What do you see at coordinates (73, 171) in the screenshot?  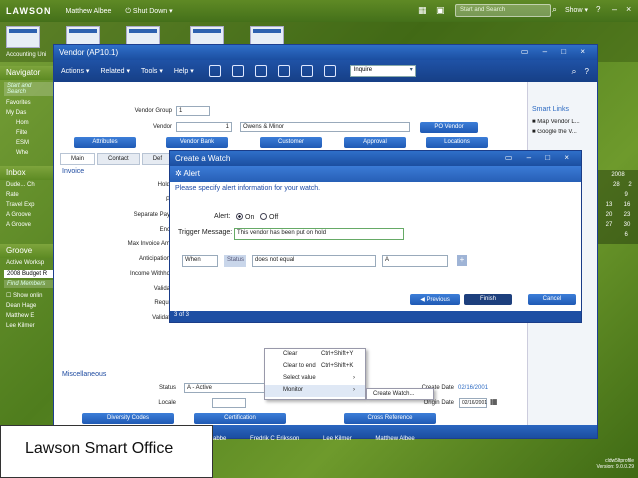 I see `invoice-section-title: Invoice` at bounding box center [73, 171].